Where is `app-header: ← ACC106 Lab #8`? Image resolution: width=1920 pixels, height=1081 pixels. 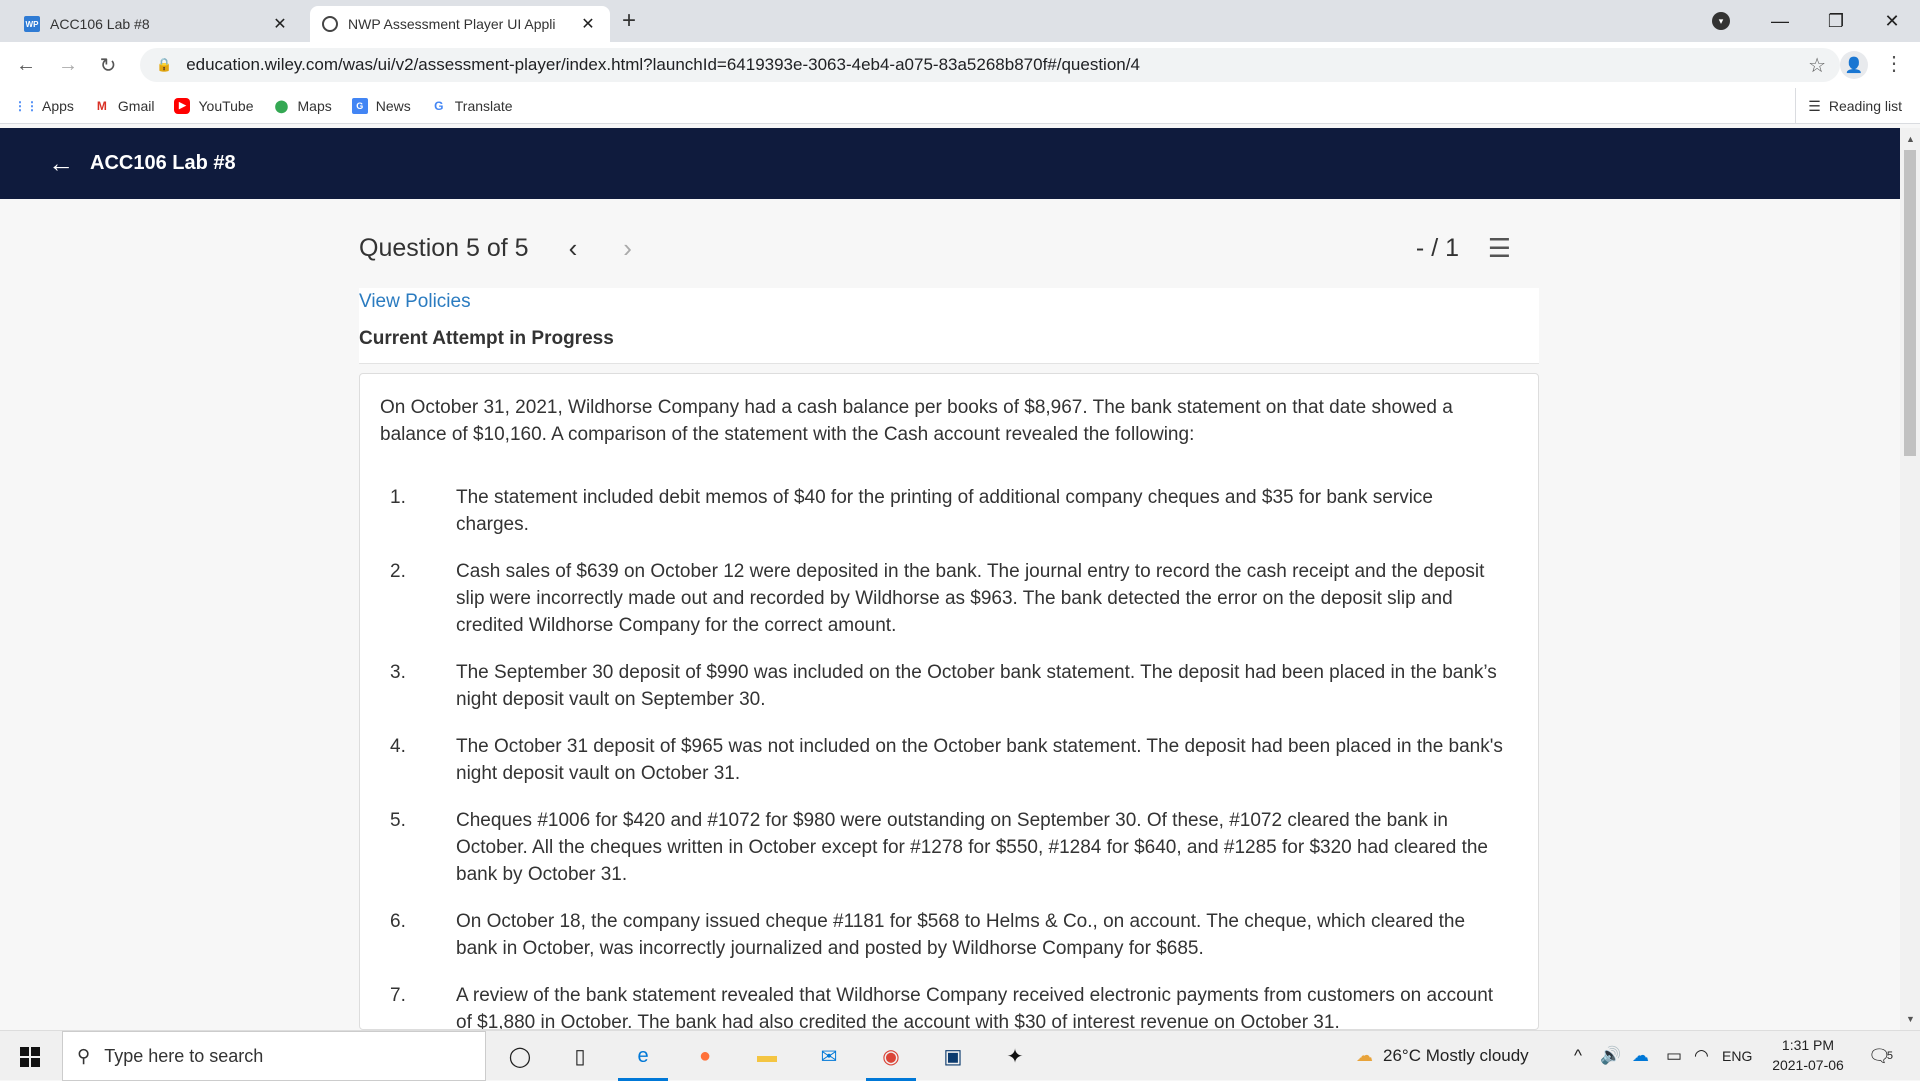
app-header: ← ACC106 Lab #8 is located at coordinates (950, 163).